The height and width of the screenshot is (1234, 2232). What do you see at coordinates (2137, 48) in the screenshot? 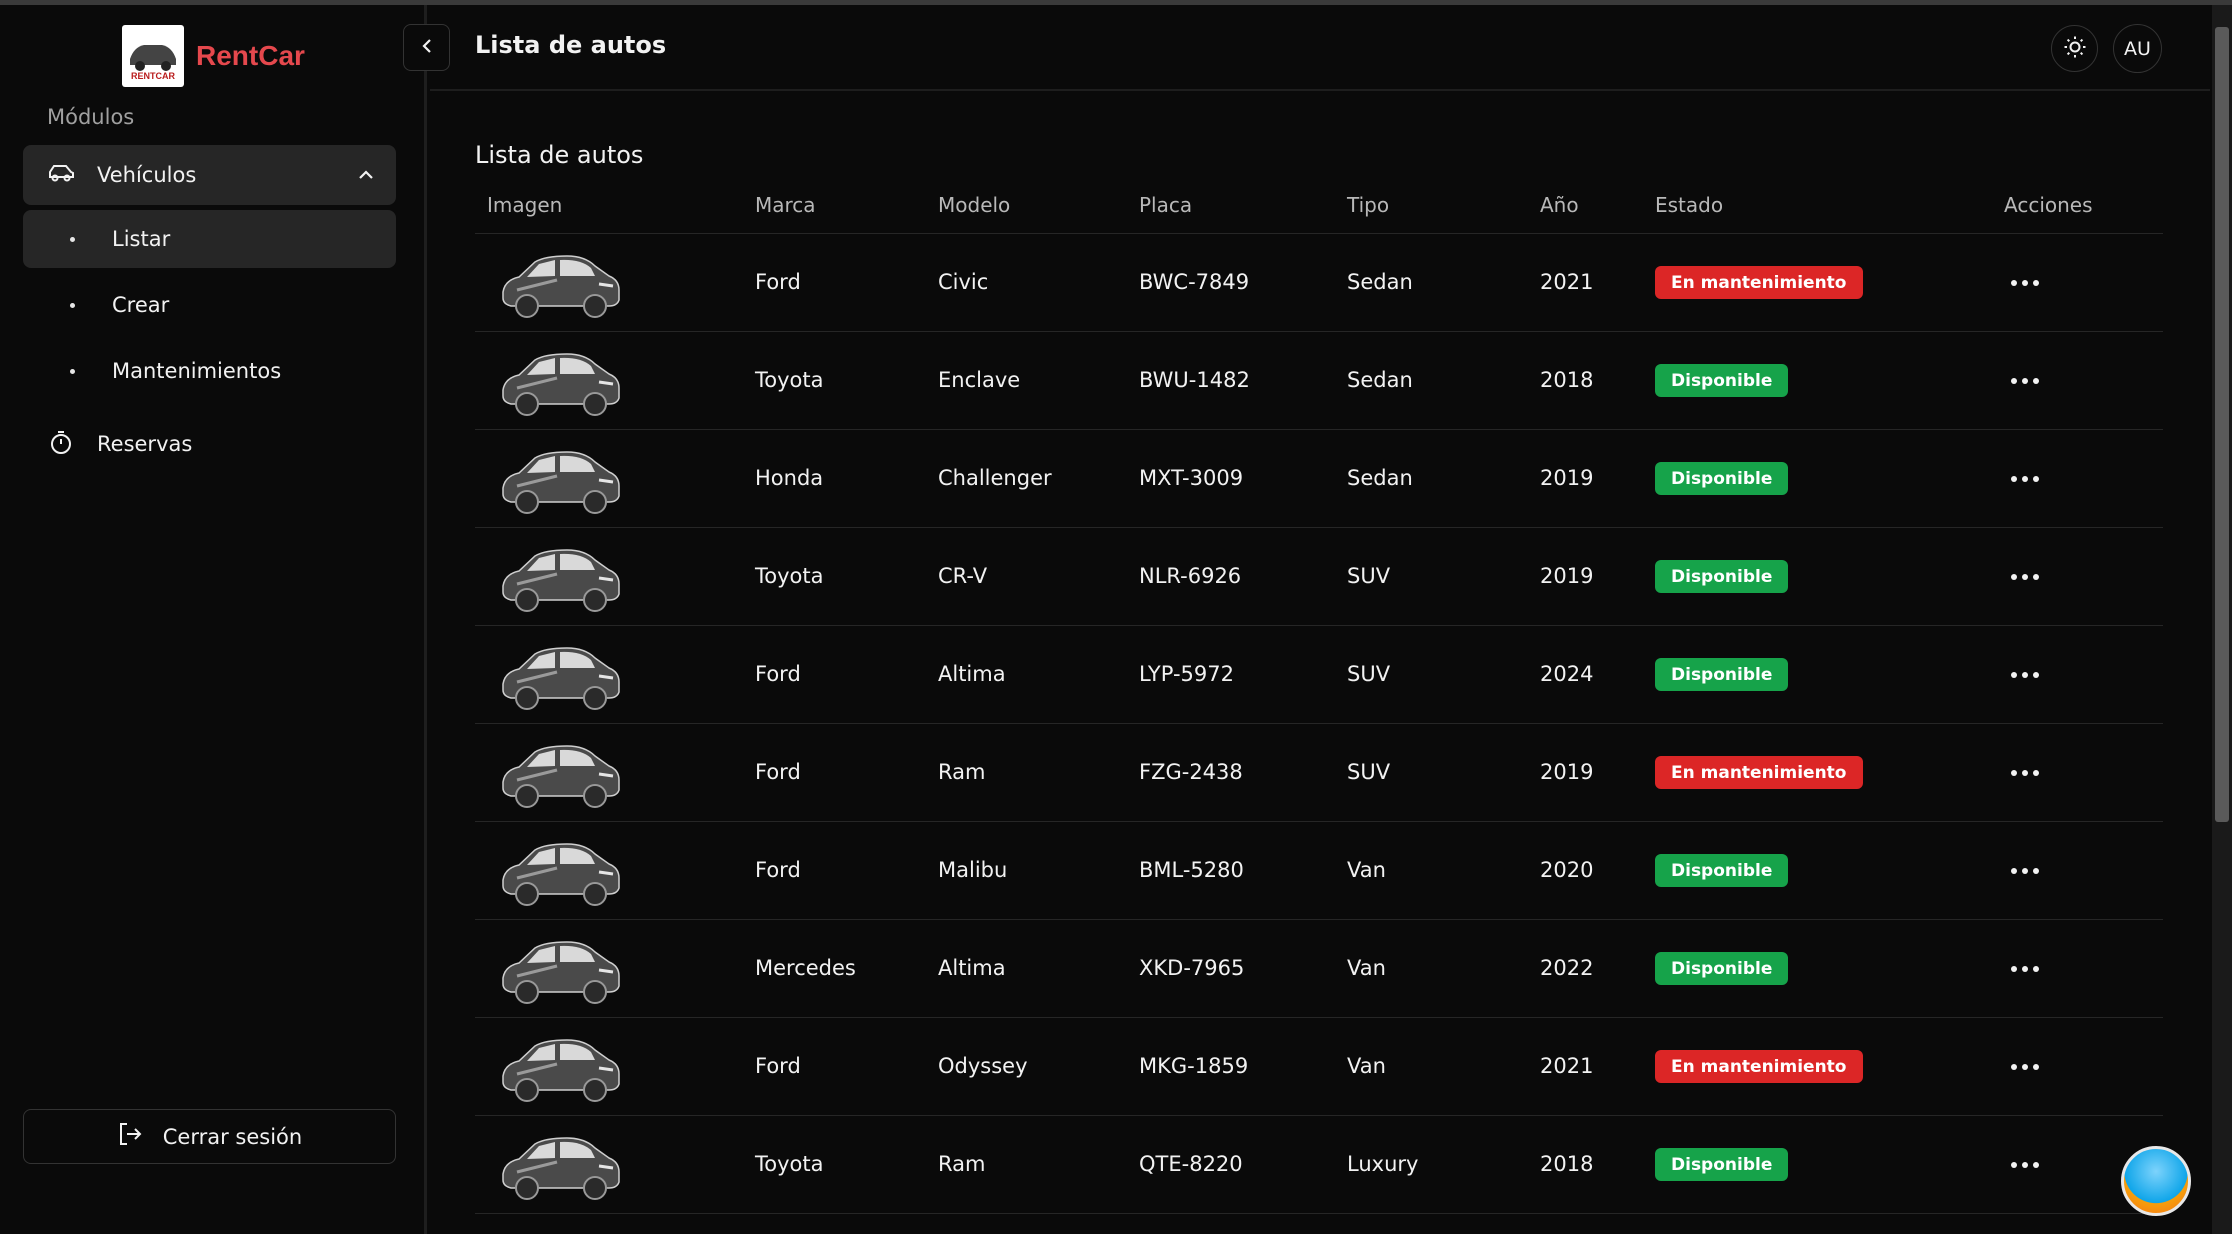
I see `user-avatar: AU` at bounding box center [2137, 48].